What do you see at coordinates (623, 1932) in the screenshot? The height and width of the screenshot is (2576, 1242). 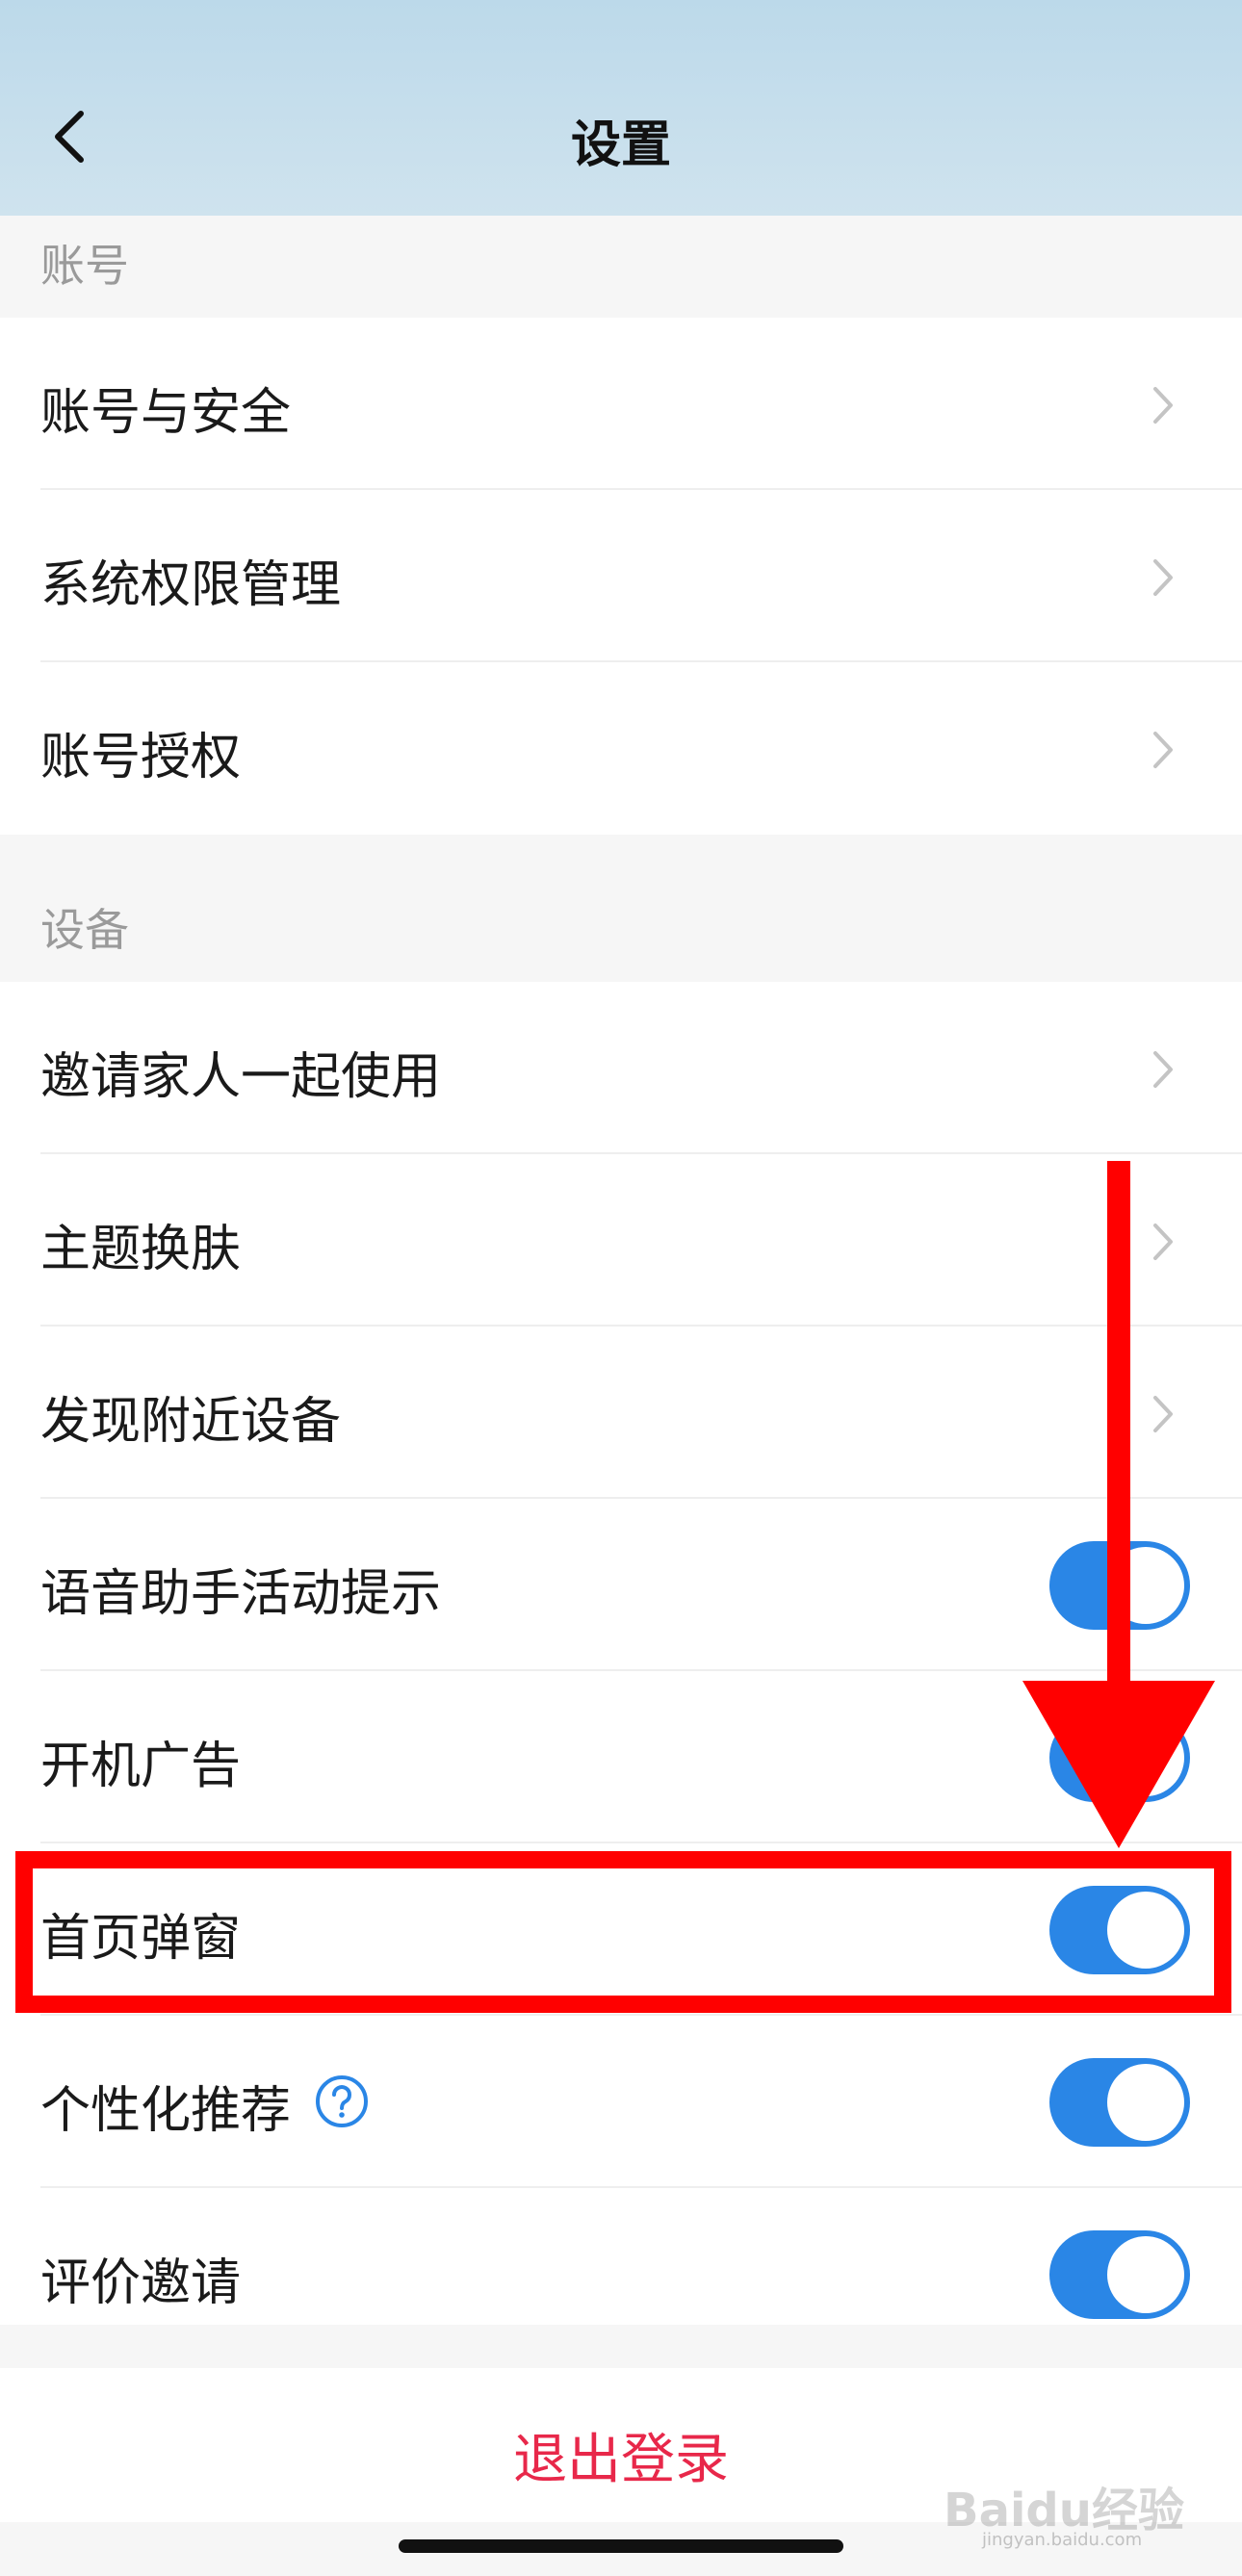 I see `annotation-highlight-box` at bounding box center [623, 1932].